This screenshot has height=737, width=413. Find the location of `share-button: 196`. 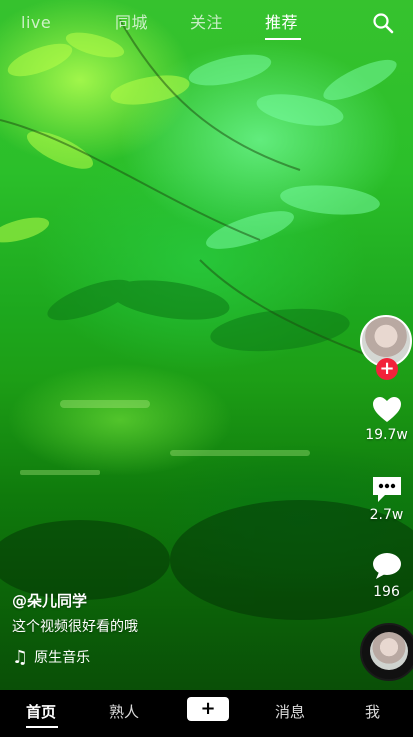

share-button: 196 is located at coordinates (386, 576).